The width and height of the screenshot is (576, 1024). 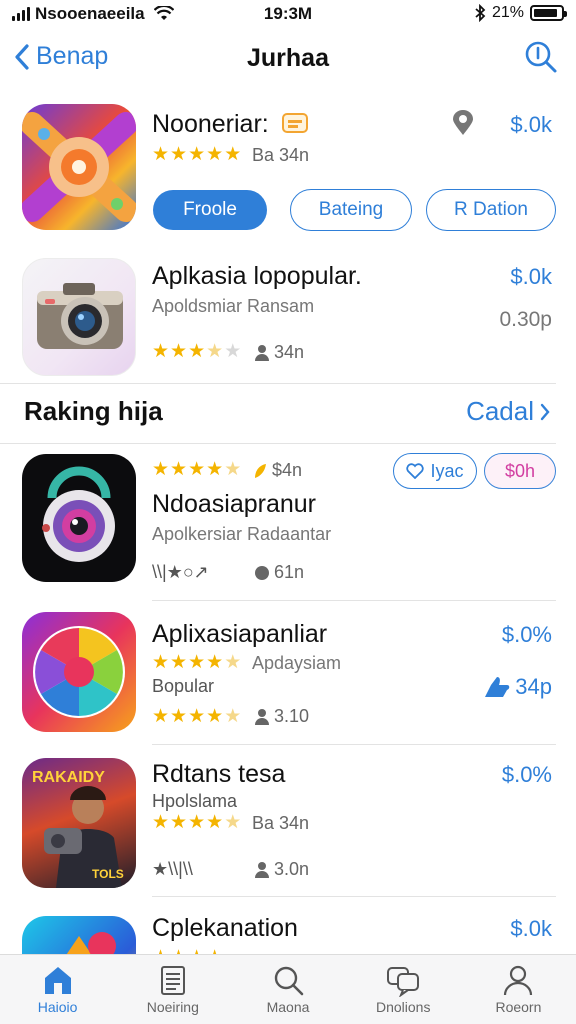 I want to click on ranking-4-name: Cplekanation, so click(x=225, y=928).